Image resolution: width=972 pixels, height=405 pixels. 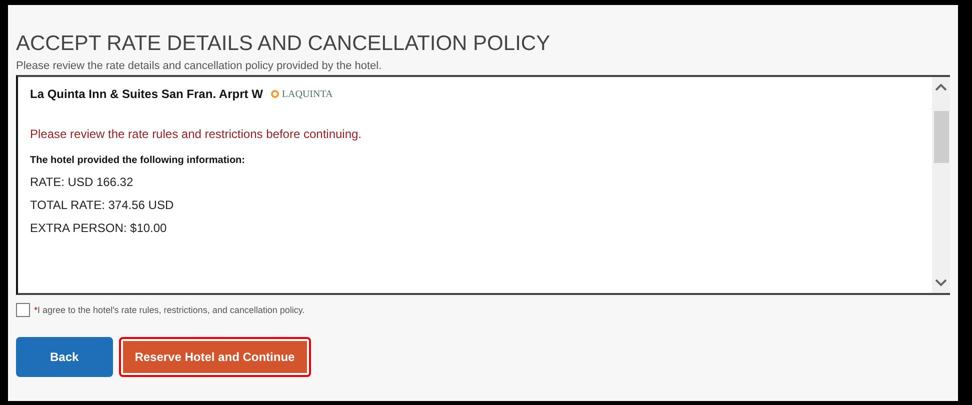 I want to click on page-subtitle: Please review the rate details and cancellation policy provided by the hotel., so click(x=199, y=66).